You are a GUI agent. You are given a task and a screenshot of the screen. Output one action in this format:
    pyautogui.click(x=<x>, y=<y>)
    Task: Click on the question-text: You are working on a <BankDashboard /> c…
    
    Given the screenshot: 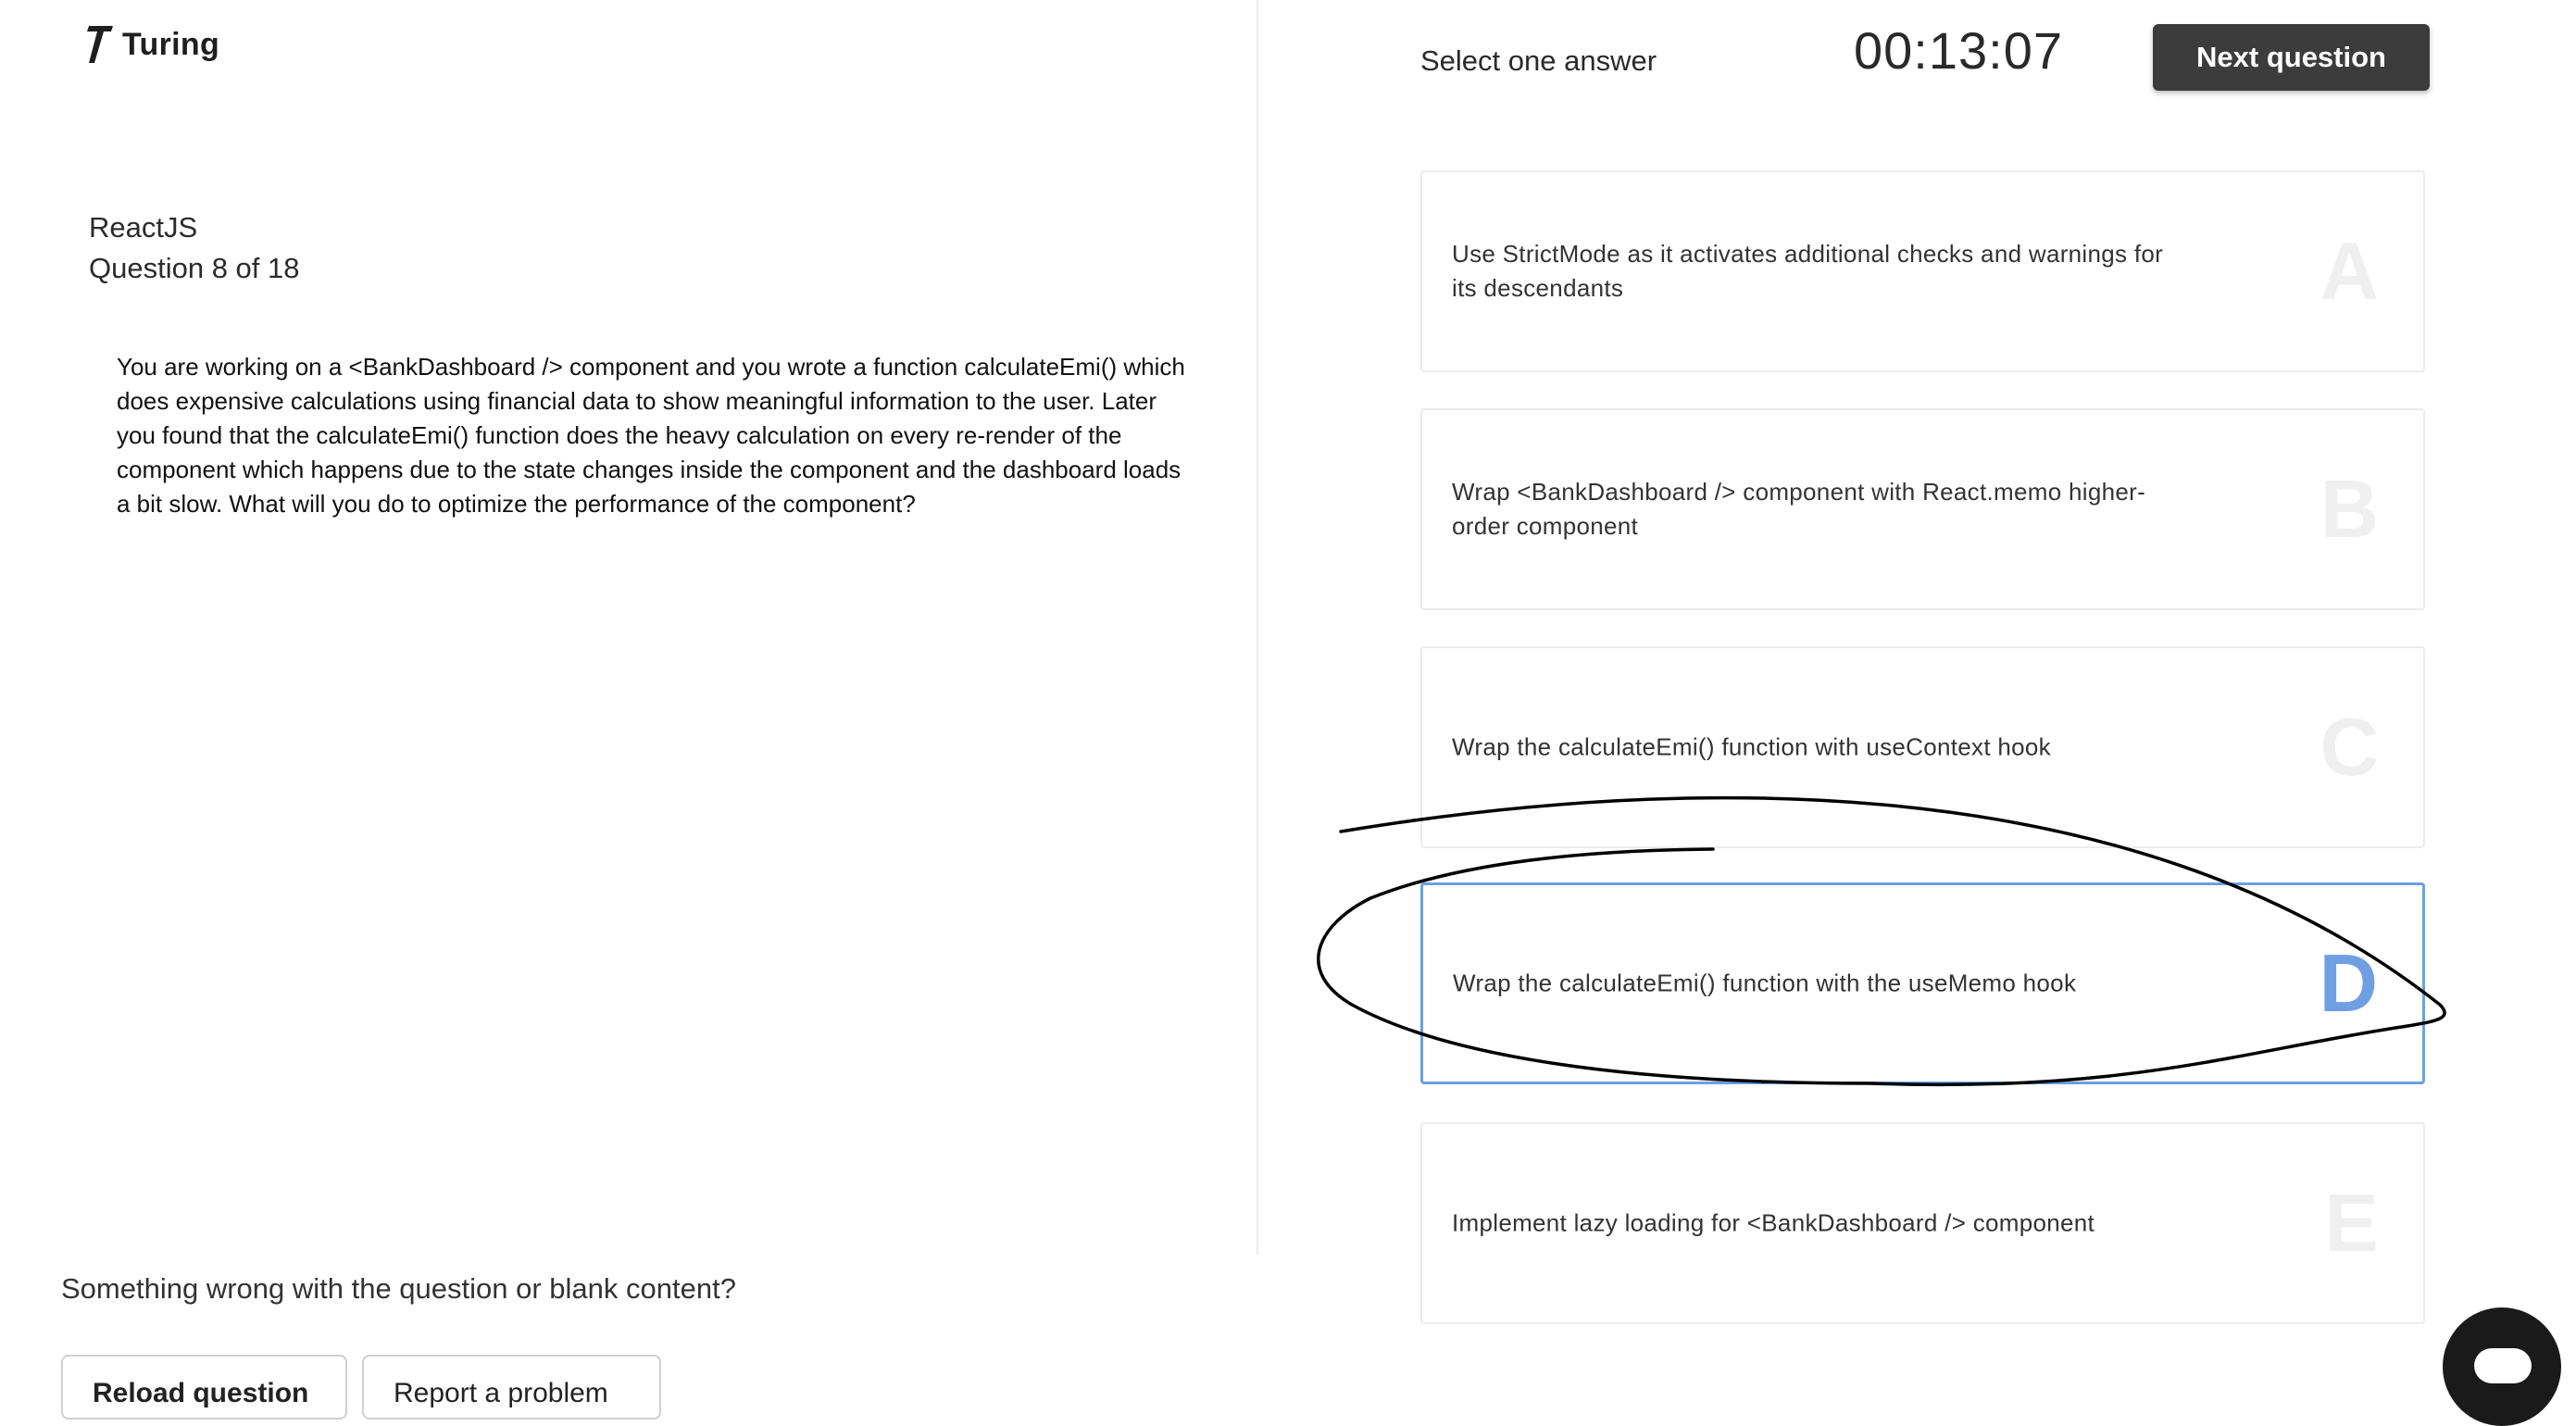 What is the action you would take?
    pyautogui.click(x=651, y=435)
    